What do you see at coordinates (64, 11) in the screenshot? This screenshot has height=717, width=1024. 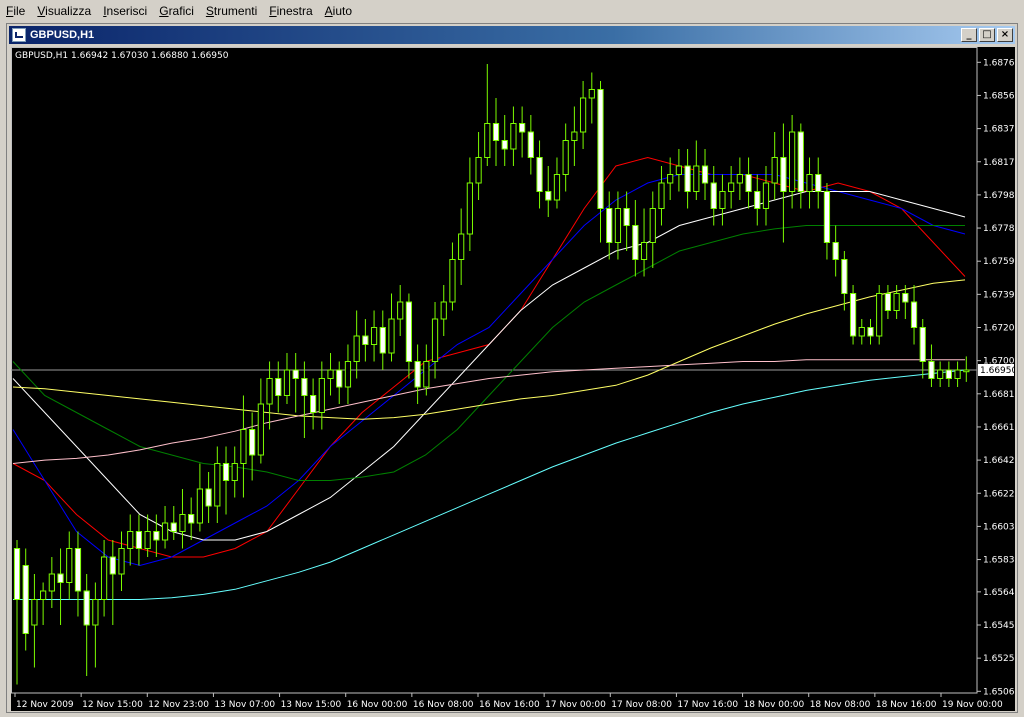 I see `menu-item-visualizza: Visualizza` at bounding box center [64, 11].